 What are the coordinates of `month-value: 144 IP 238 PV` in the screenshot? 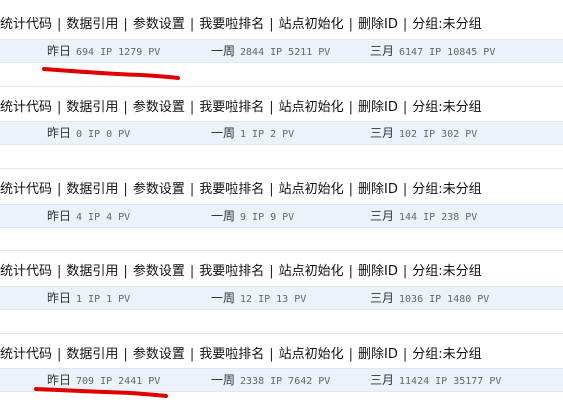 It's located at (438, 217).